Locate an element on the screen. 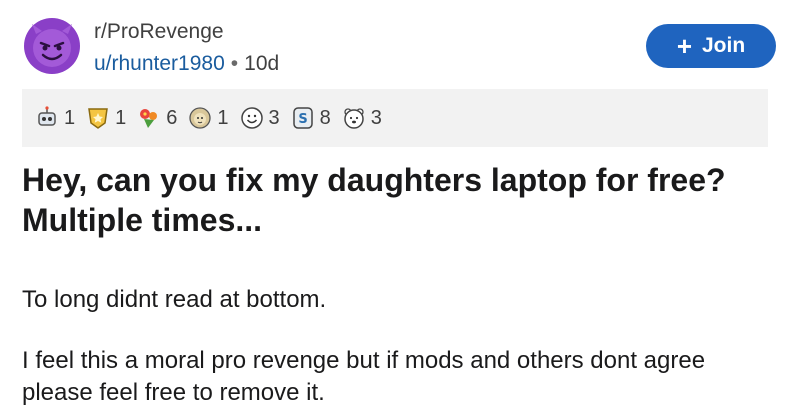  award-flowers-icon is located at coordinates (149, 118).